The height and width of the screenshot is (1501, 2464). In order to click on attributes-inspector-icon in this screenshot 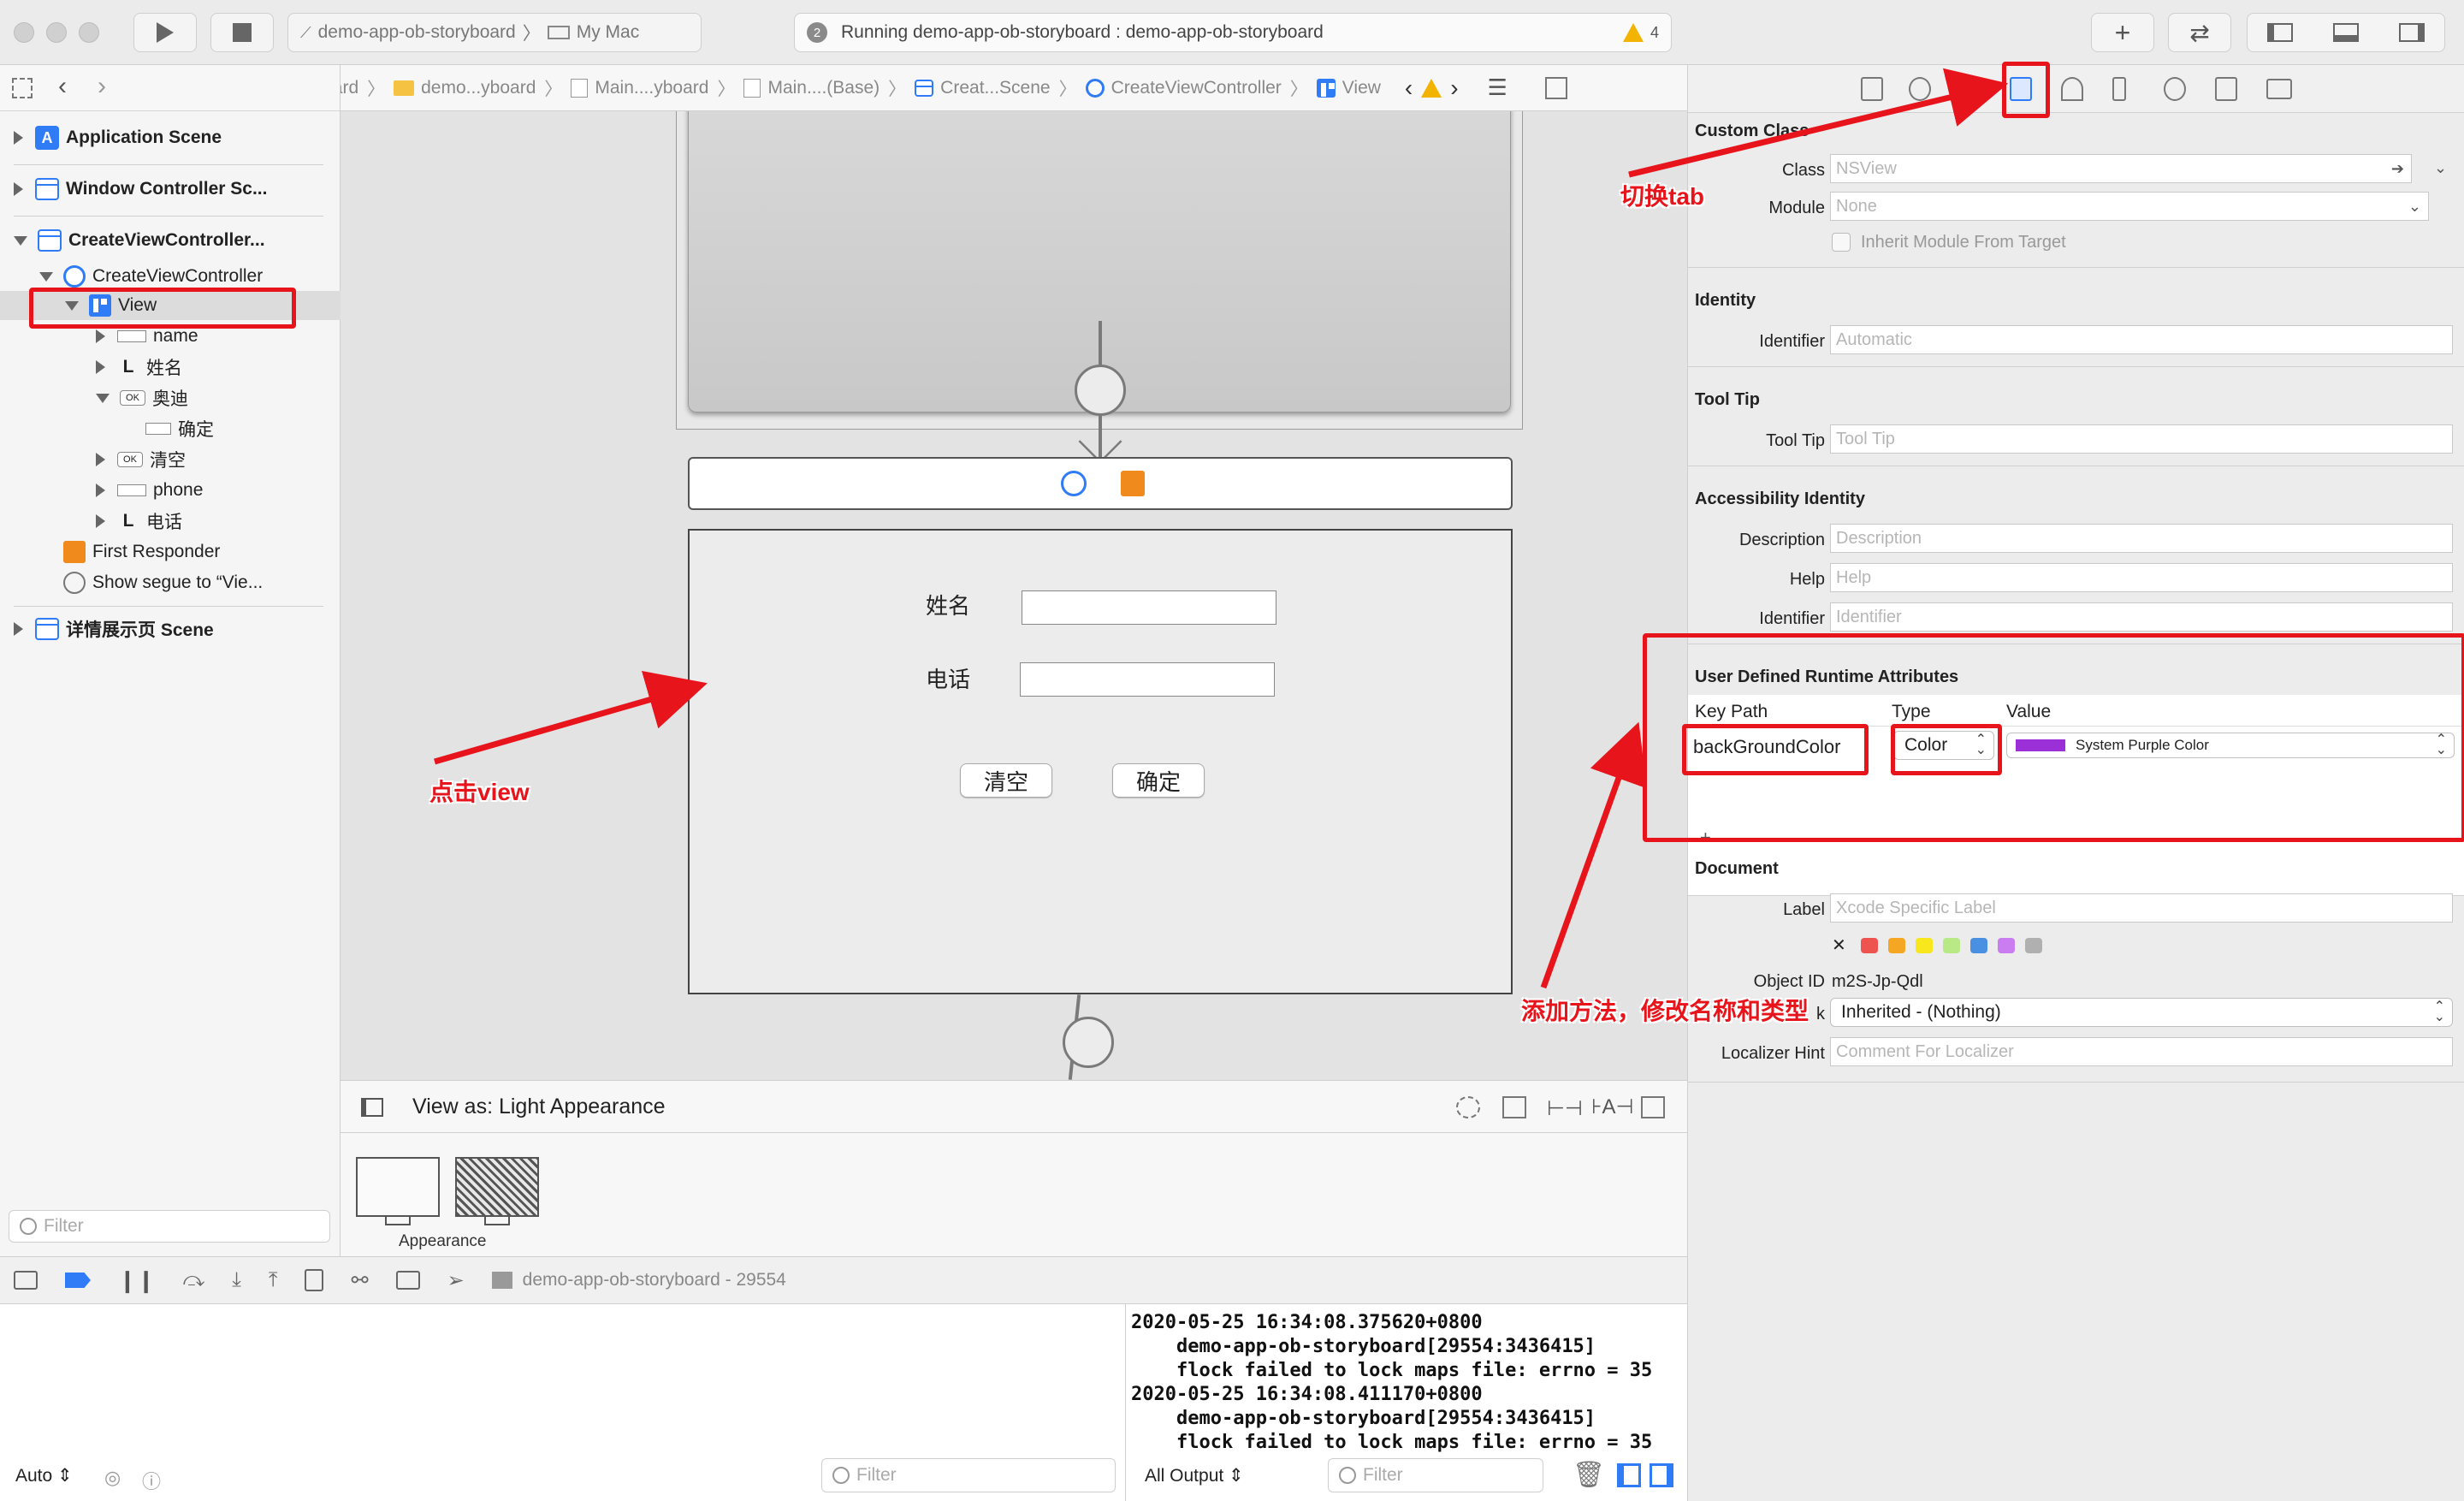, I will do `click(2072, 89)`.